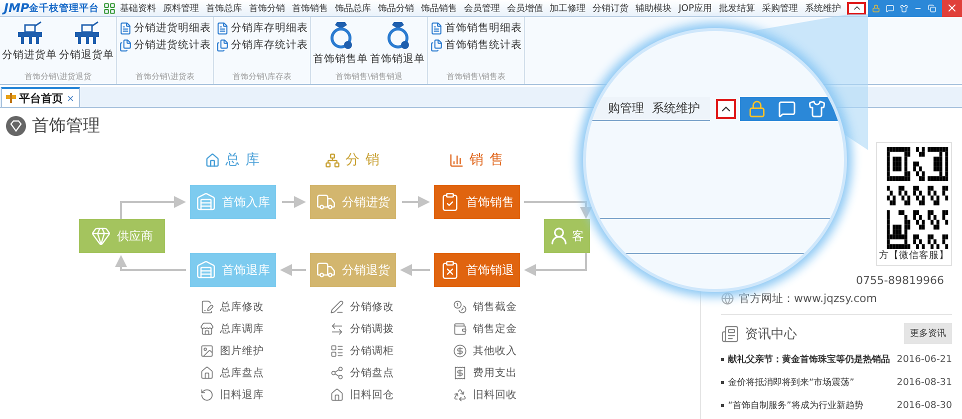 The width and height of the screenshot is (962, 419). What do you see at coordinates (207, 329) in the screenshot?
I see `store-icon` at bounding box center [207, 329].